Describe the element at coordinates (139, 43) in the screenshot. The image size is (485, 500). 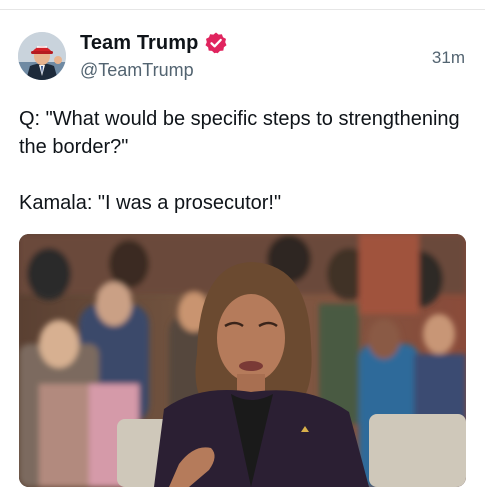
I see `display-name: Team Trump` at that location.